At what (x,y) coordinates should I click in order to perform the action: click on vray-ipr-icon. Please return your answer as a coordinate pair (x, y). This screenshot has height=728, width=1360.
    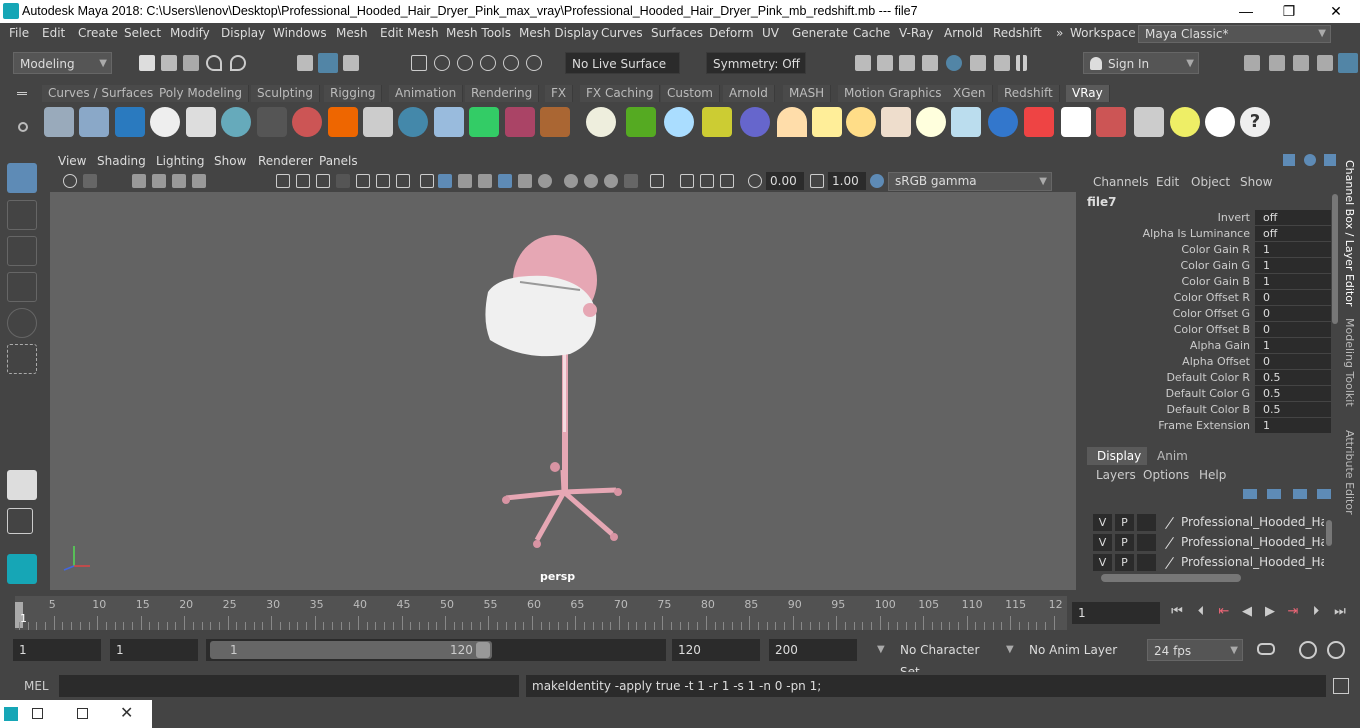
    Looking at the image, I should click on (1002, 63).